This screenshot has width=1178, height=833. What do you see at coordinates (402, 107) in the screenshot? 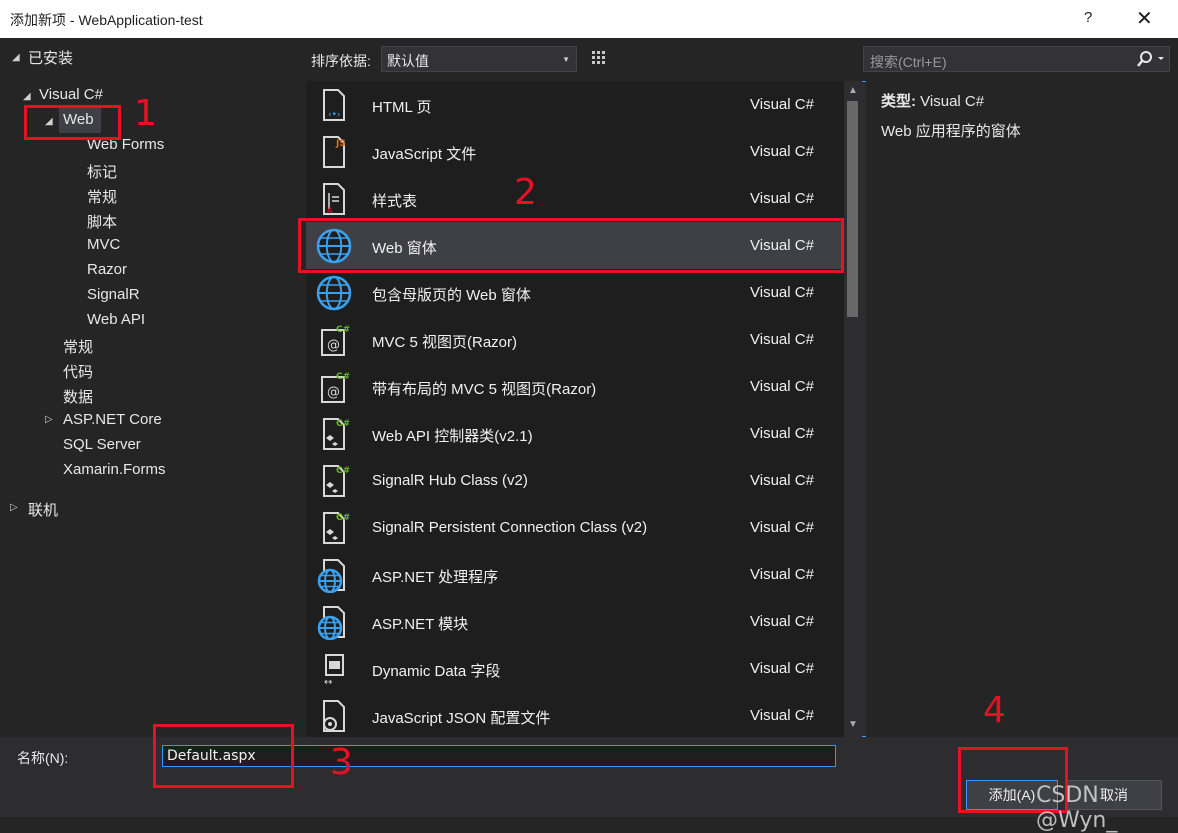
I see `template-name: HTML 页` at bounding box center [402, 107].